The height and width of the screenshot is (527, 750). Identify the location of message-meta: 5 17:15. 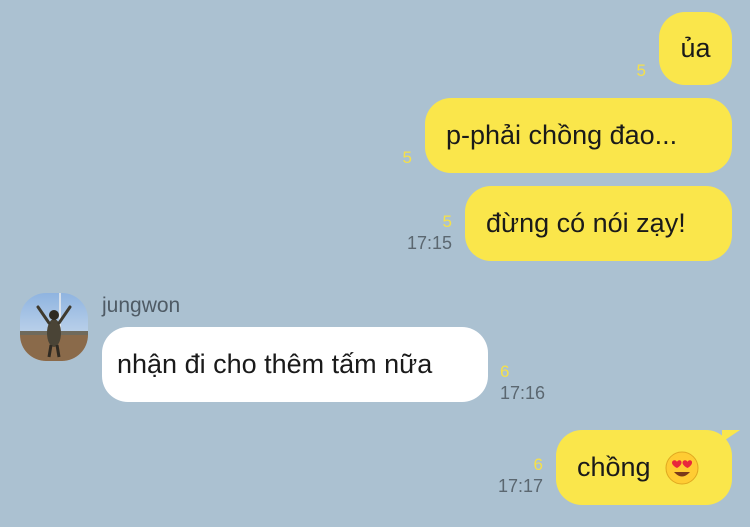
(429, 233).